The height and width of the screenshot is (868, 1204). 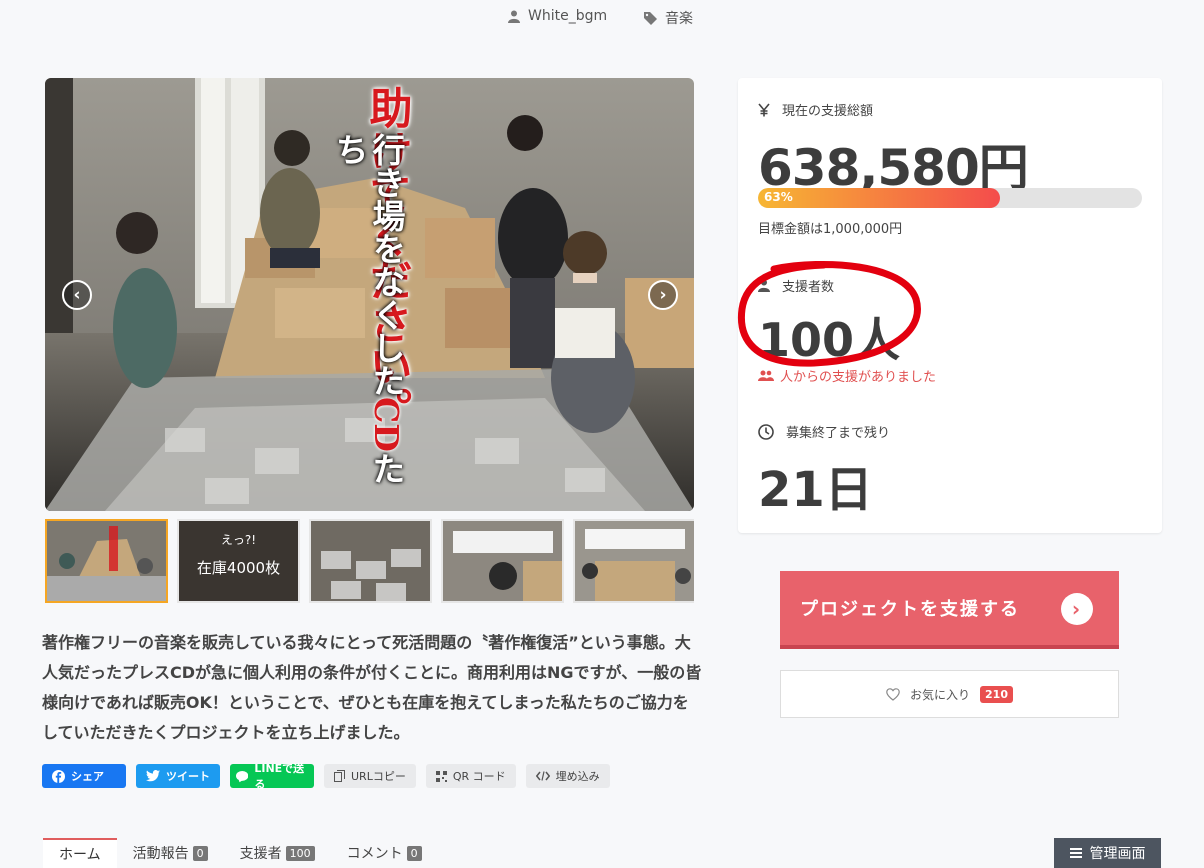 I want to click on project-tabs: ホーム 活動報告 0 支援者 100 コメント 0, so click(x=240, y=853).